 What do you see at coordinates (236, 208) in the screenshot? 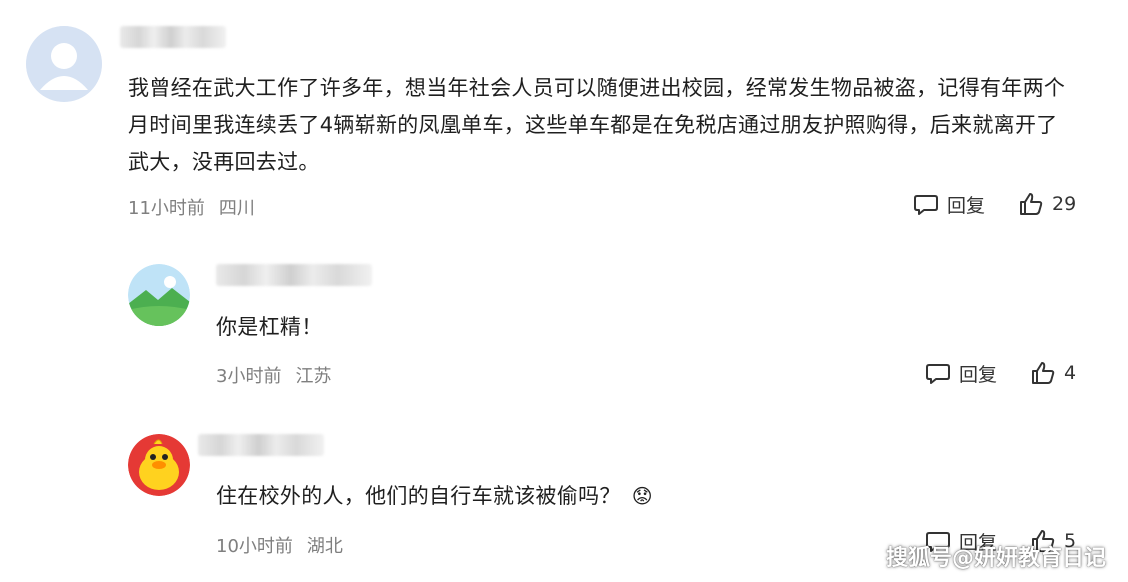
I see `location: 四川` at bounding box center [236, 208].